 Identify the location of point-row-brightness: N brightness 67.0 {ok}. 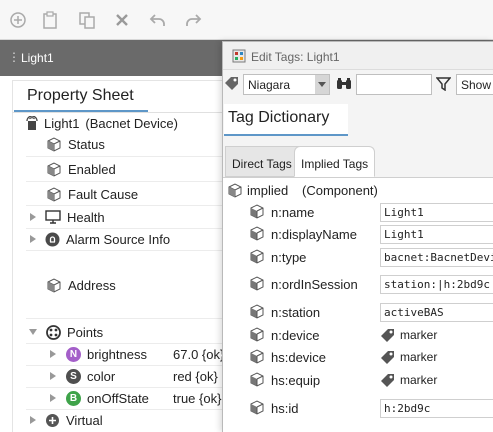
(137, 354).